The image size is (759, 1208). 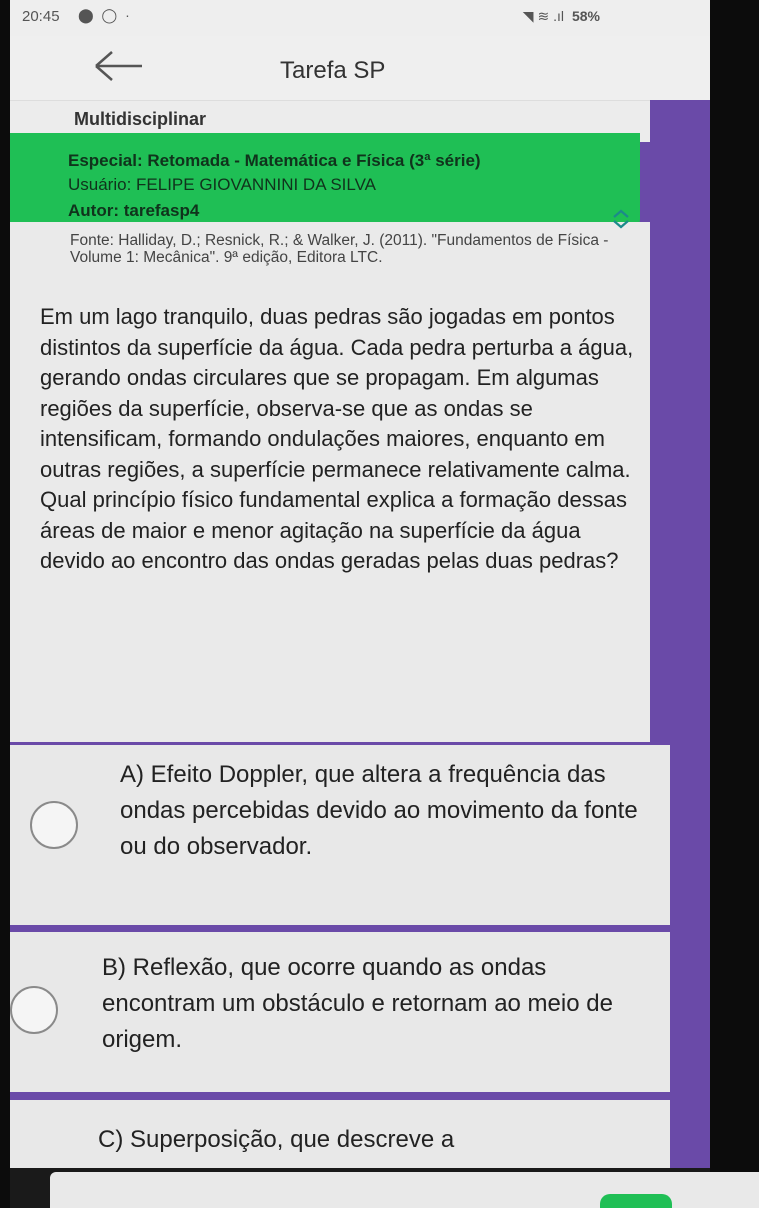 I want to click on status-bar: 20:45 ⬤ ◯ · ◥ ≋ .ıl 58%, so click(x=360, y=18).